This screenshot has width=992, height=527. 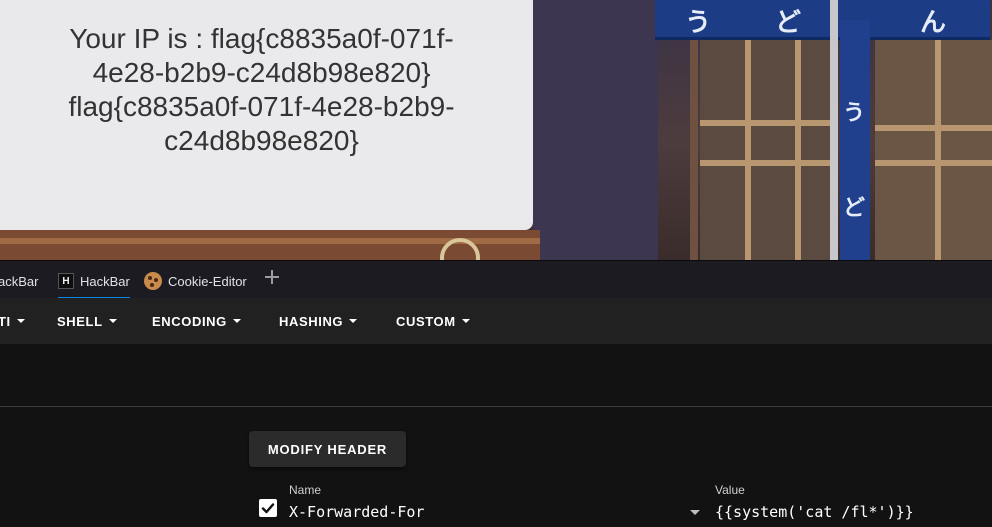 I want to click on menu-hashing: HASHING, so click(x=318, y=321).